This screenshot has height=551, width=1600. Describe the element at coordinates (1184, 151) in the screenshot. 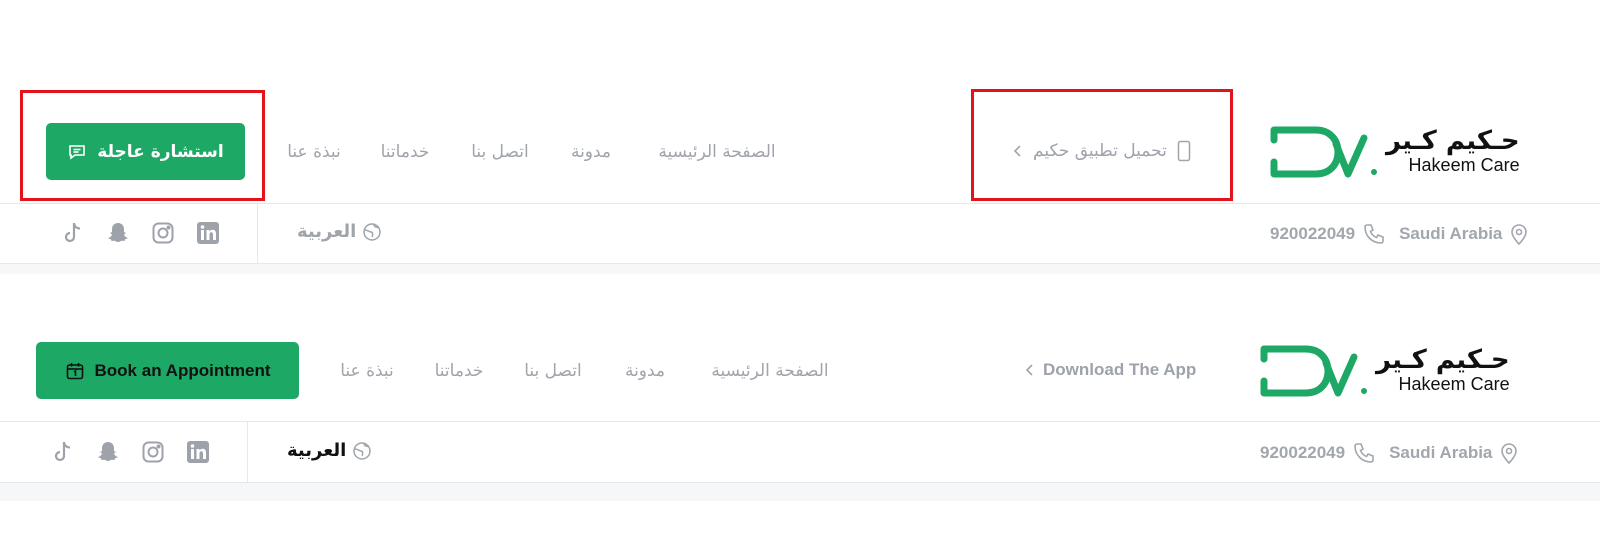

I see `phone-icon` at that location.